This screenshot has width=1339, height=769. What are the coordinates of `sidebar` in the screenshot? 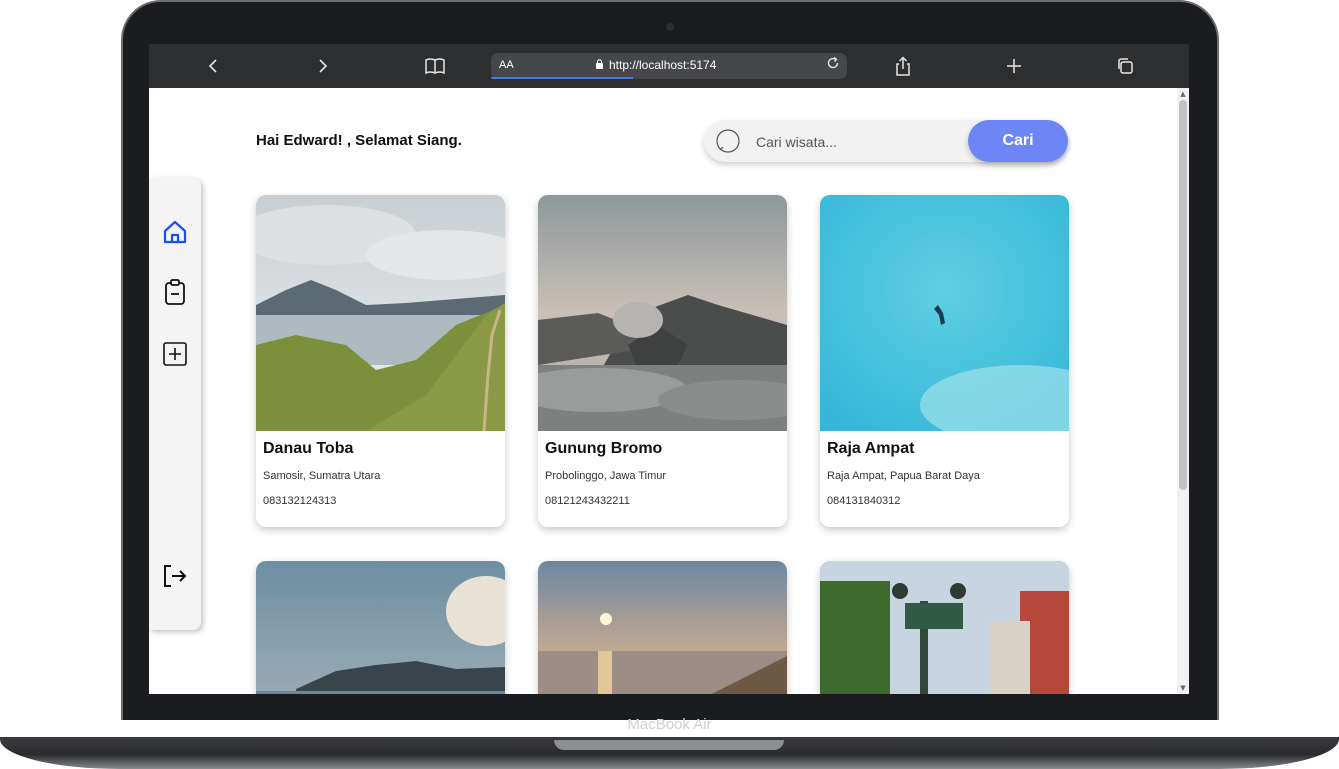 It's located at (175, 404).